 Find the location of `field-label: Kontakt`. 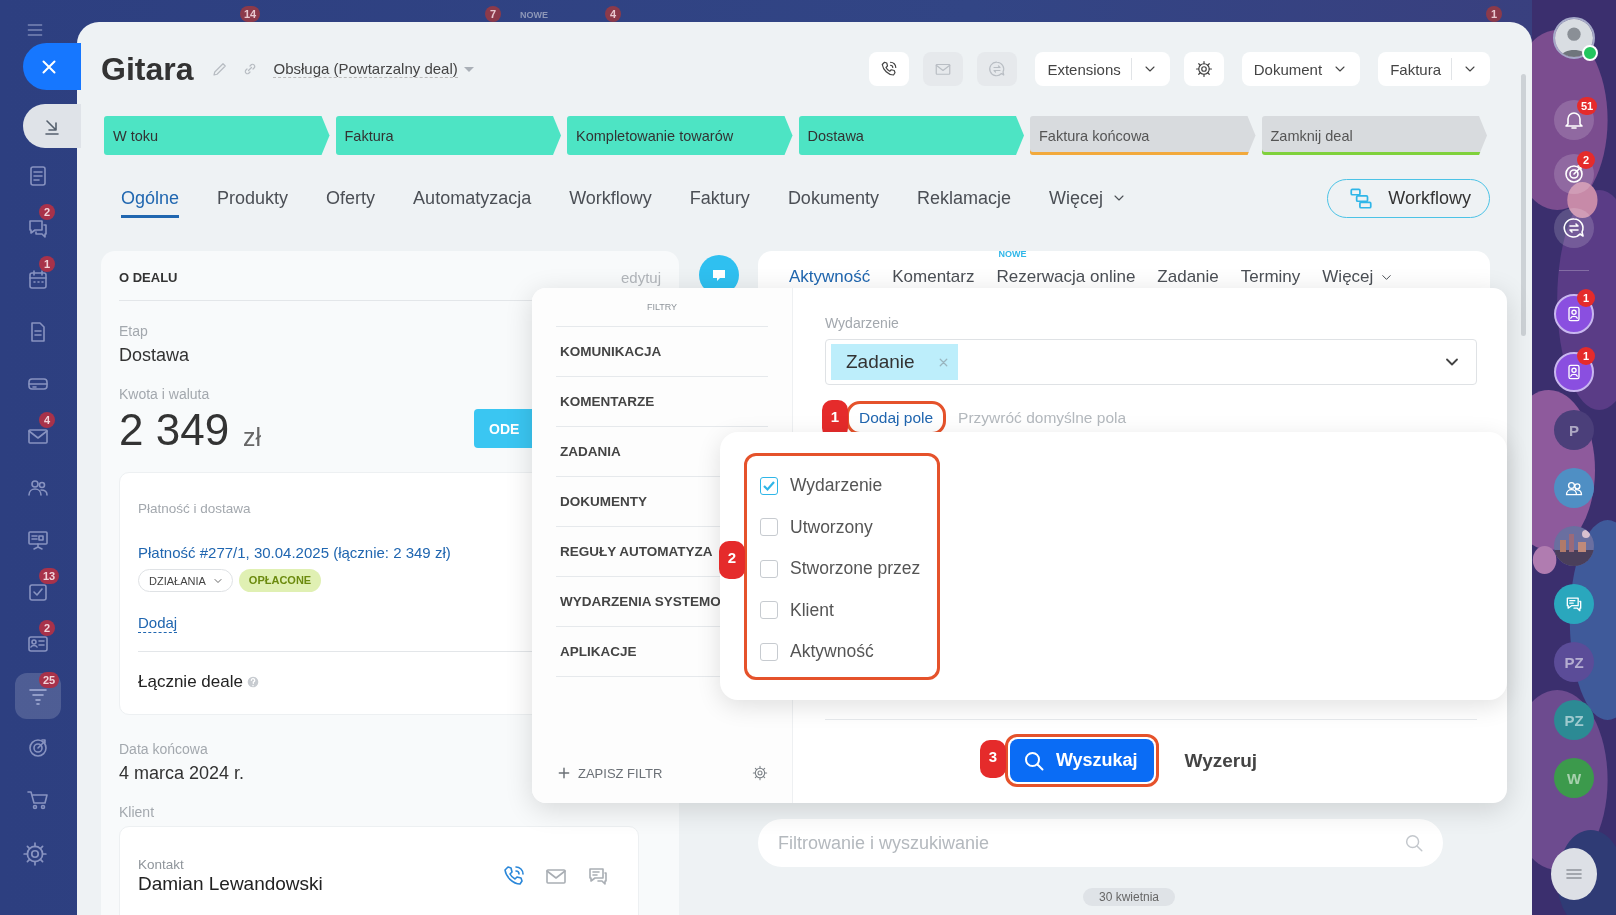

field-label: Kontakt is located at coordinates (161, 864).